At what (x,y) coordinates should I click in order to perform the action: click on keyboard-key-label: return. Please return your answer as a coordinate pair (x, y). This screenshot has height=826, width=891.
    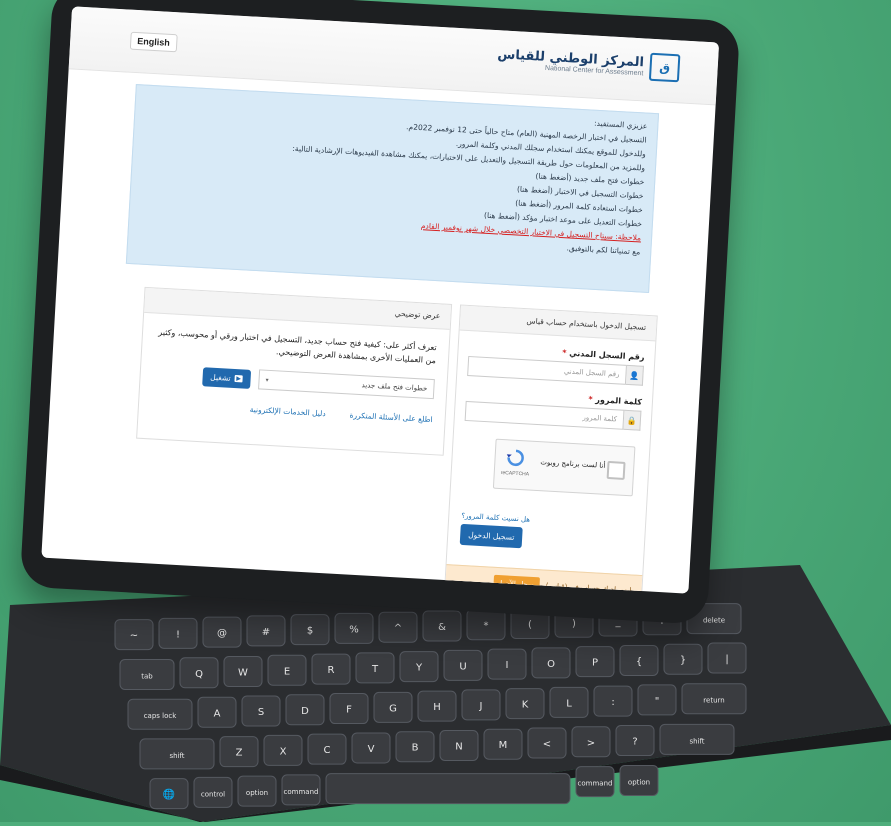
    Looking at the image, I should click on (713, 701).